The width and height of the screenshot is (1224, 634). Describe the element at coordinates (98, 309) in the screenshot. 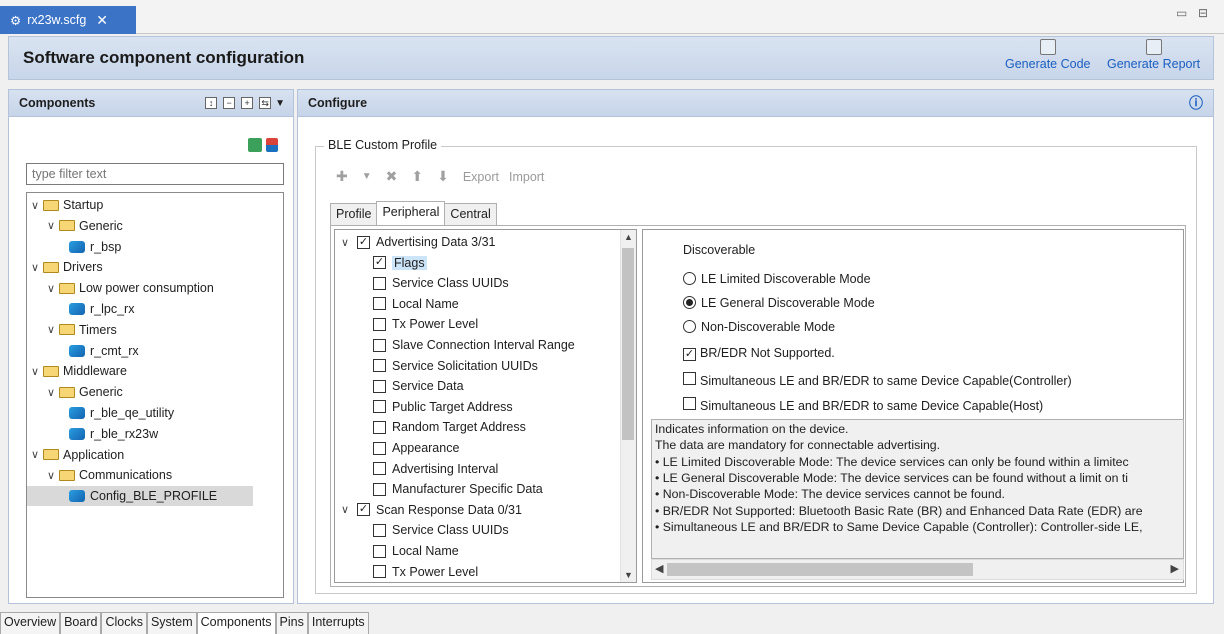

I see `tree-item-r-lpc-rx: r_lpc_rx` at that location.